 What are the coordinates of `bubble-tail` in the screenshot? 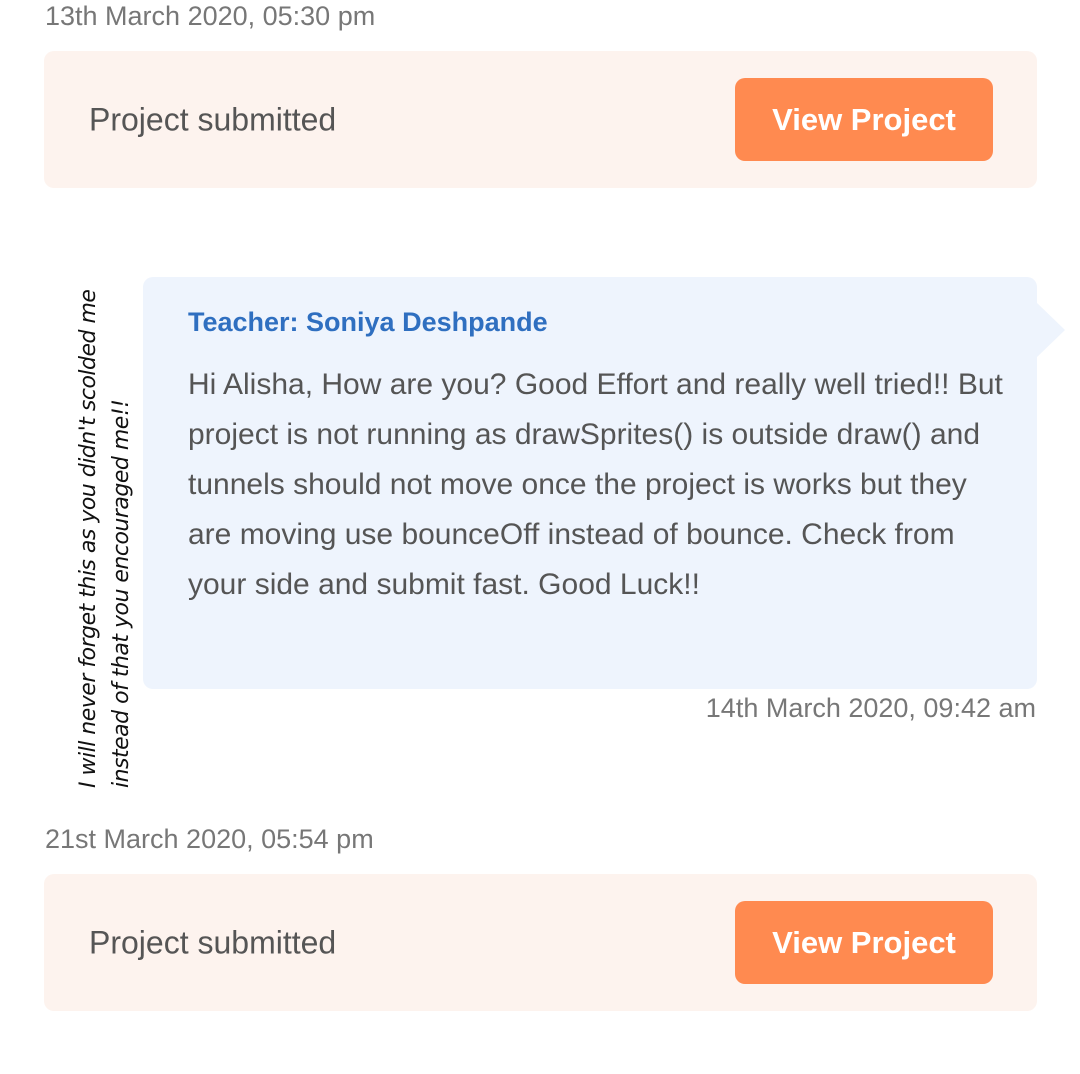 It's located at (1051, 330).